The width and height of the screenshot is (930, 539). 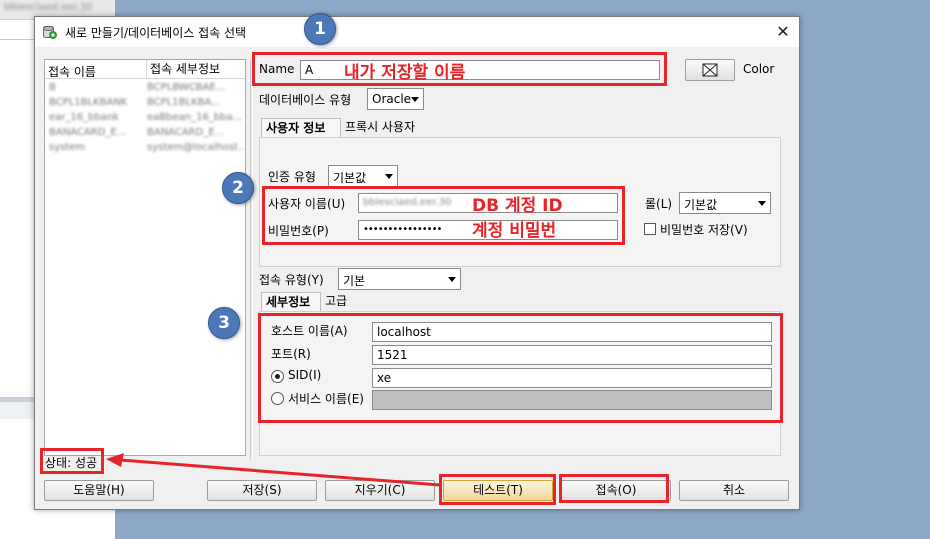 I want to click on db-type-select: Oracle, so click(x=395, y=99).